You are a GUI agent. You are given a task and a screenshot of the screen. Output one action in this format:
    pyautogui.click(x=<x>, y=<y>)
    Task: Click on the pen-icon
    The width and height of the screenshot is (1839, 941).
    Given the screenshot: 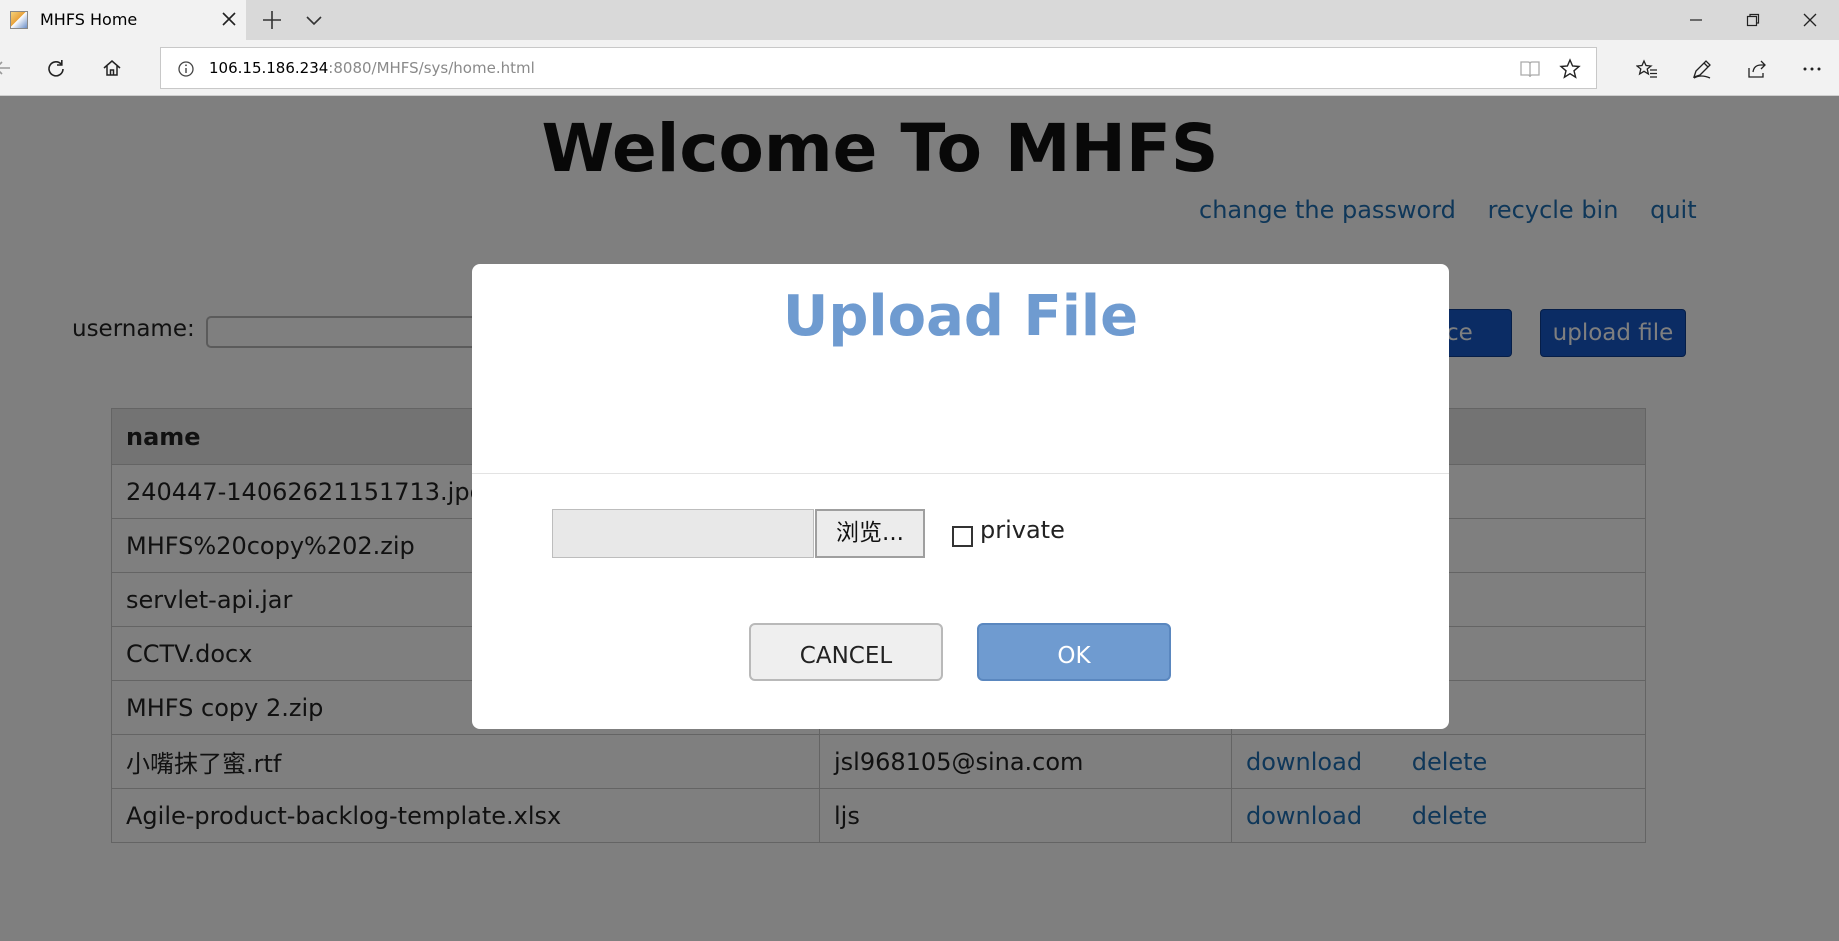 What is the action you would take?
    pyautogui.click(x=1701, y=68)
    